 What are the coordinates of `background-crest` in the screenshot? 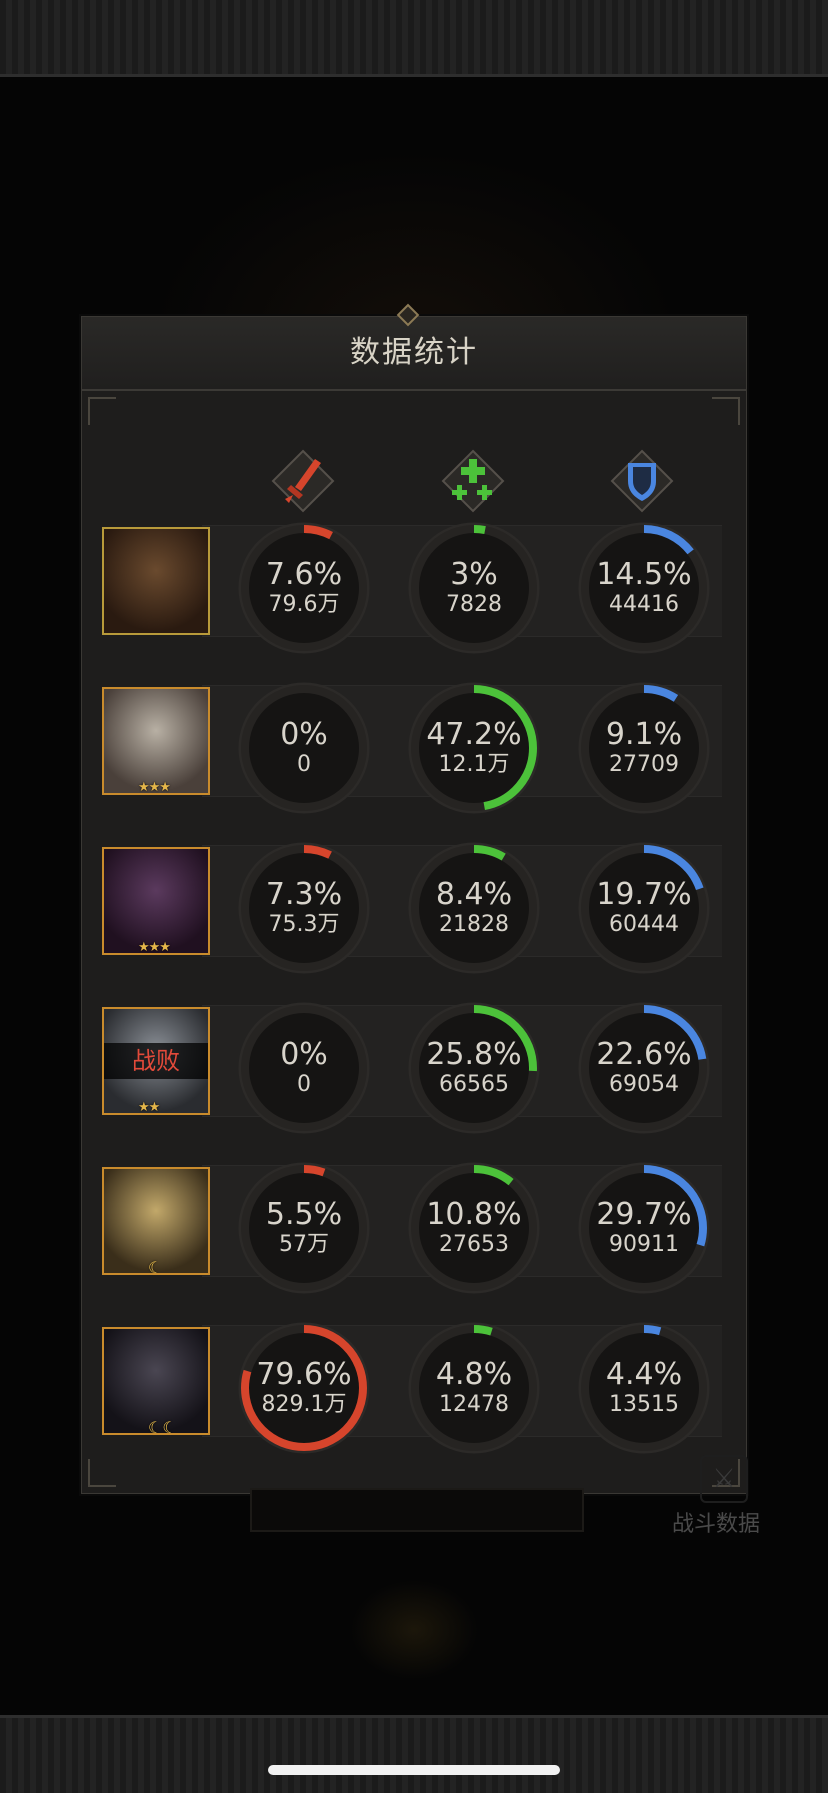 It's located at (414, 1630).